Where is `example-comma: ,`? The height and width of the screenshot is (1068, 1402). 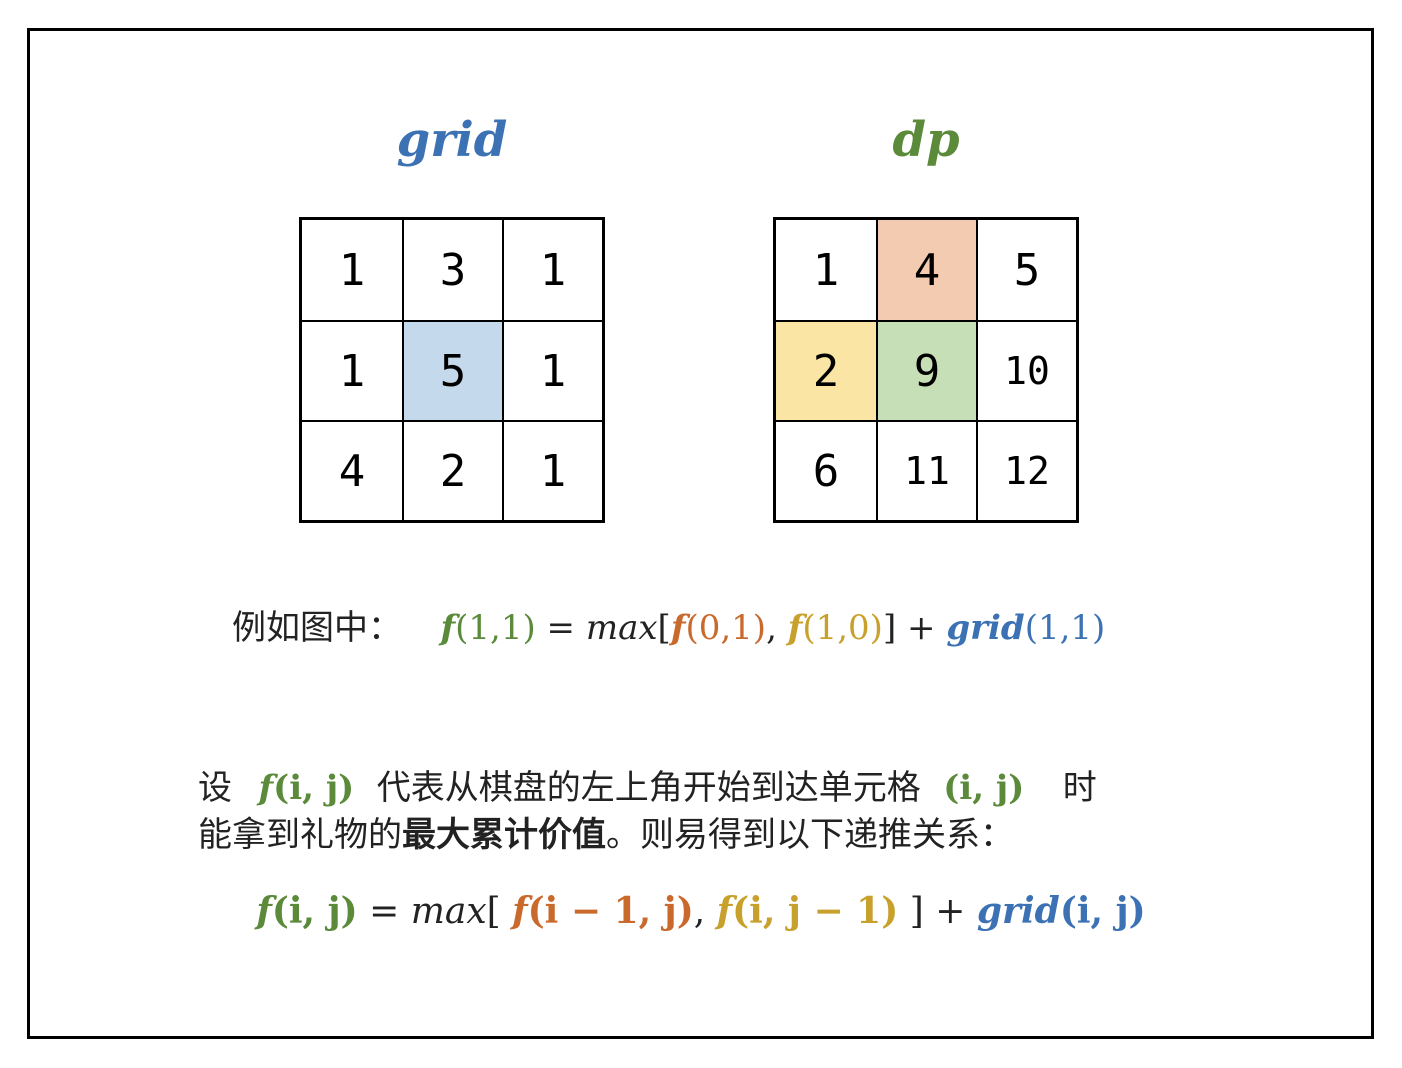
example-comma: , is located at coordinates (777, 628).